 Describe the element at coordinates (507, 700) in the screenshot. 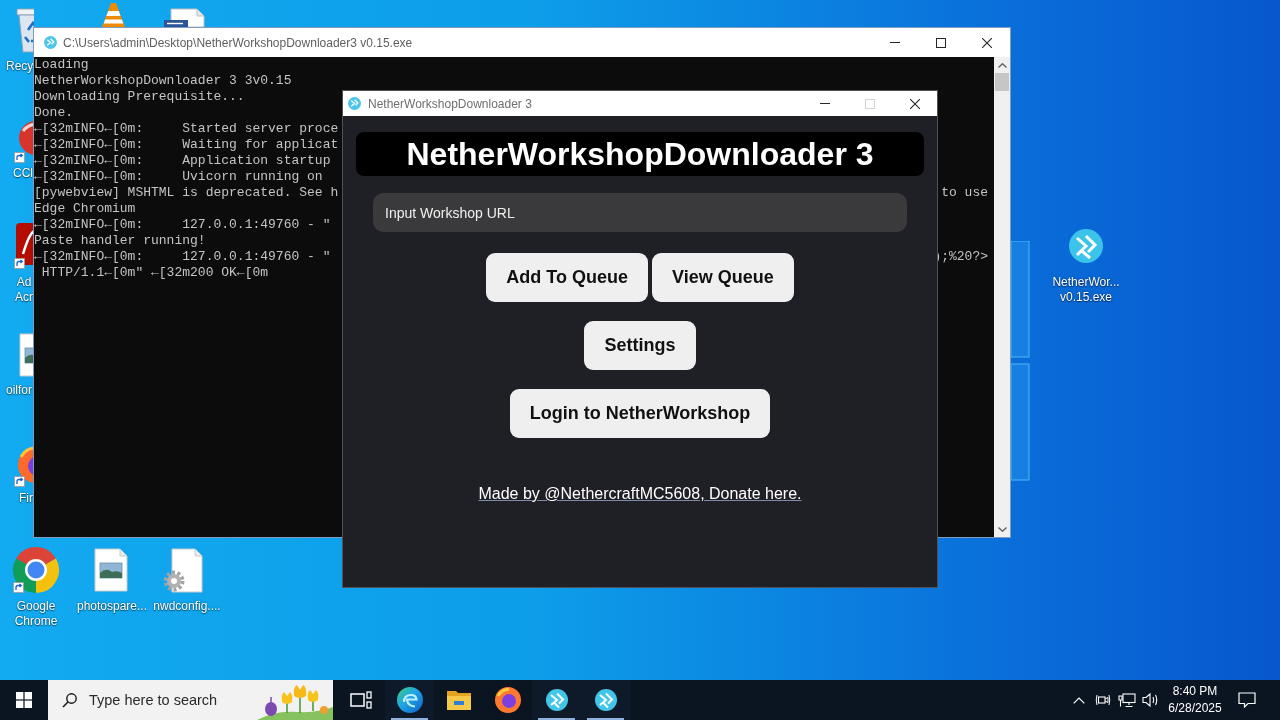

I see `firefox-icon` at that location.